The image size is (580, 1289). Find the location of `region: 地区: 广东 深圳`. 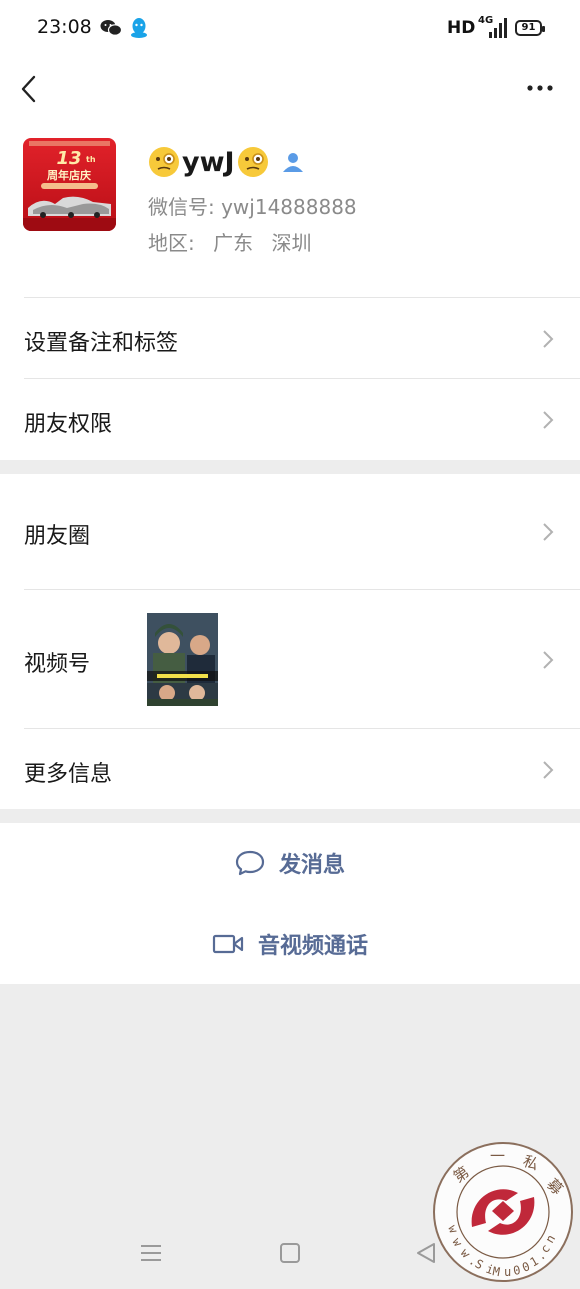

region: 地区: 广东 深圳 is located at coordinates (229, 241).